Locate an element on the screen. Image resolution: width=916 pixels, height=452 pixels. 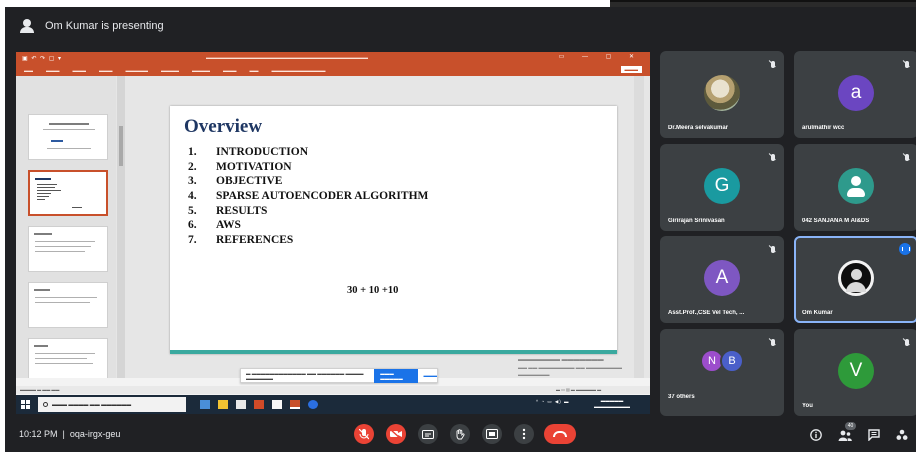
taskbar-clock: ▬▬▬▬▬ ▬▬▬▬▬▬▬▬ is located at coordinates (612, 403).